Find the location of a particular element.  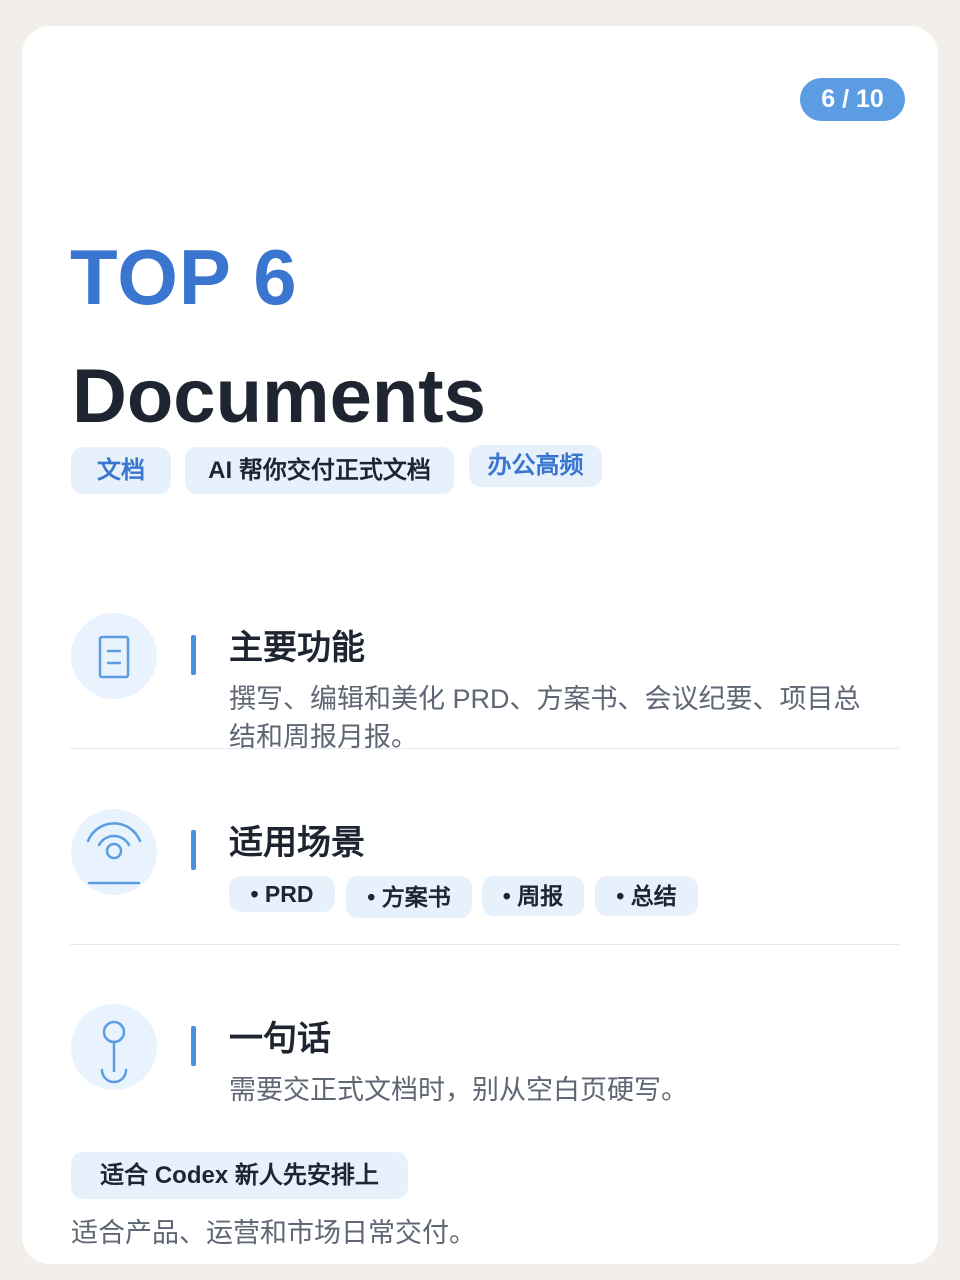

section-title-one-liner: 一句话 is located at coordinates (280, 1039).